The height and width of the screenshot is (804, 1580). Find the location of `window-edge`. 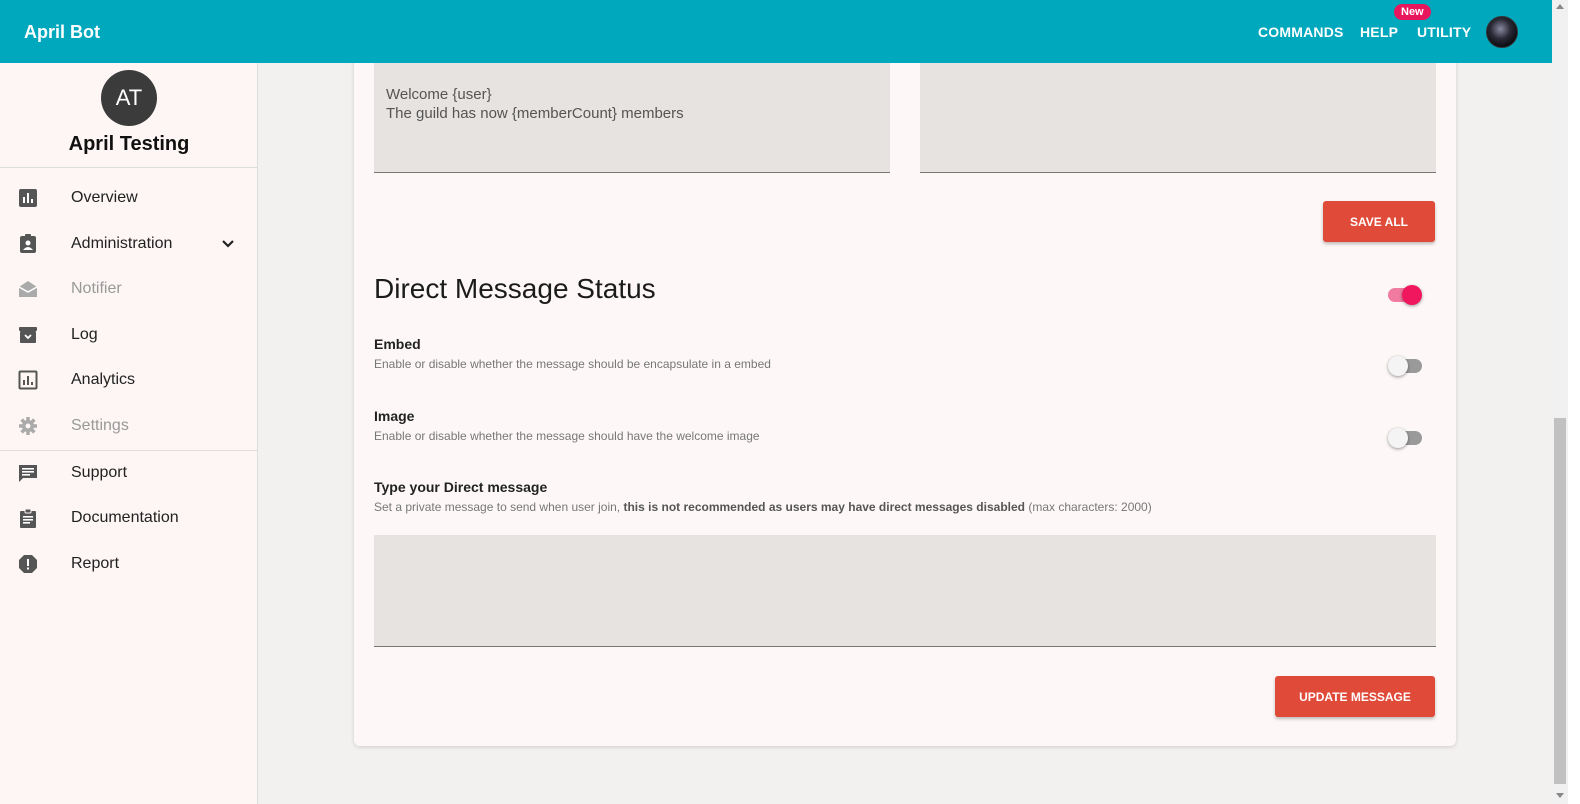

window-edge is located at coordinates (1574, 402).